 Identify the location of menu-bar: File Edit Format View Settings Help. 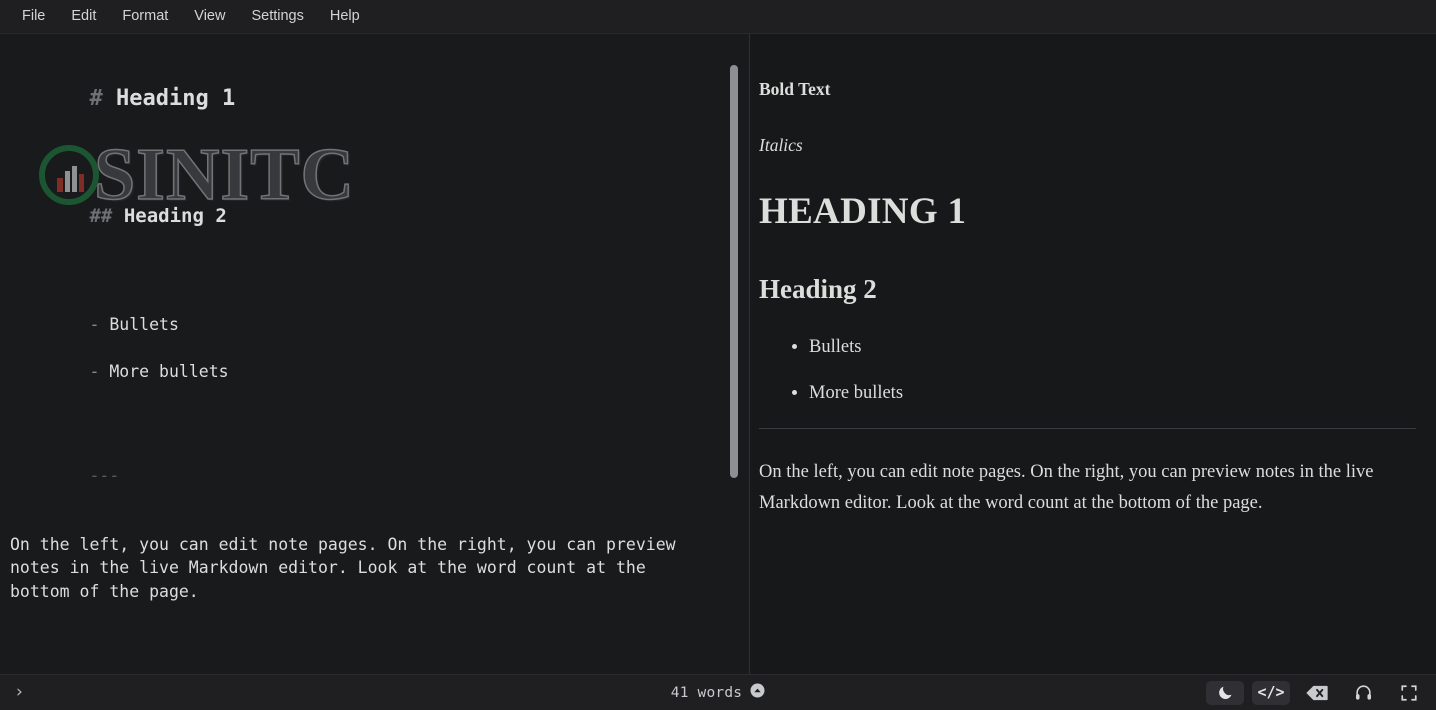
(718, 17).